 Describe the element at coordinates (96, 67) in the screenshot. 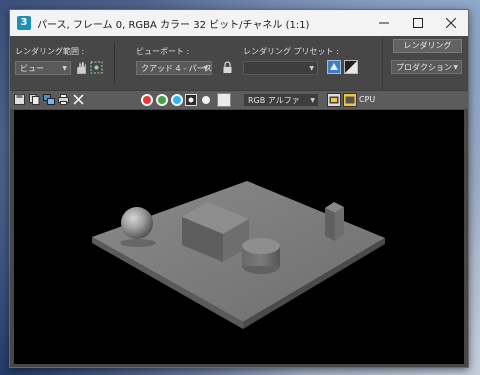

I see `auto-region-icon` at that location.